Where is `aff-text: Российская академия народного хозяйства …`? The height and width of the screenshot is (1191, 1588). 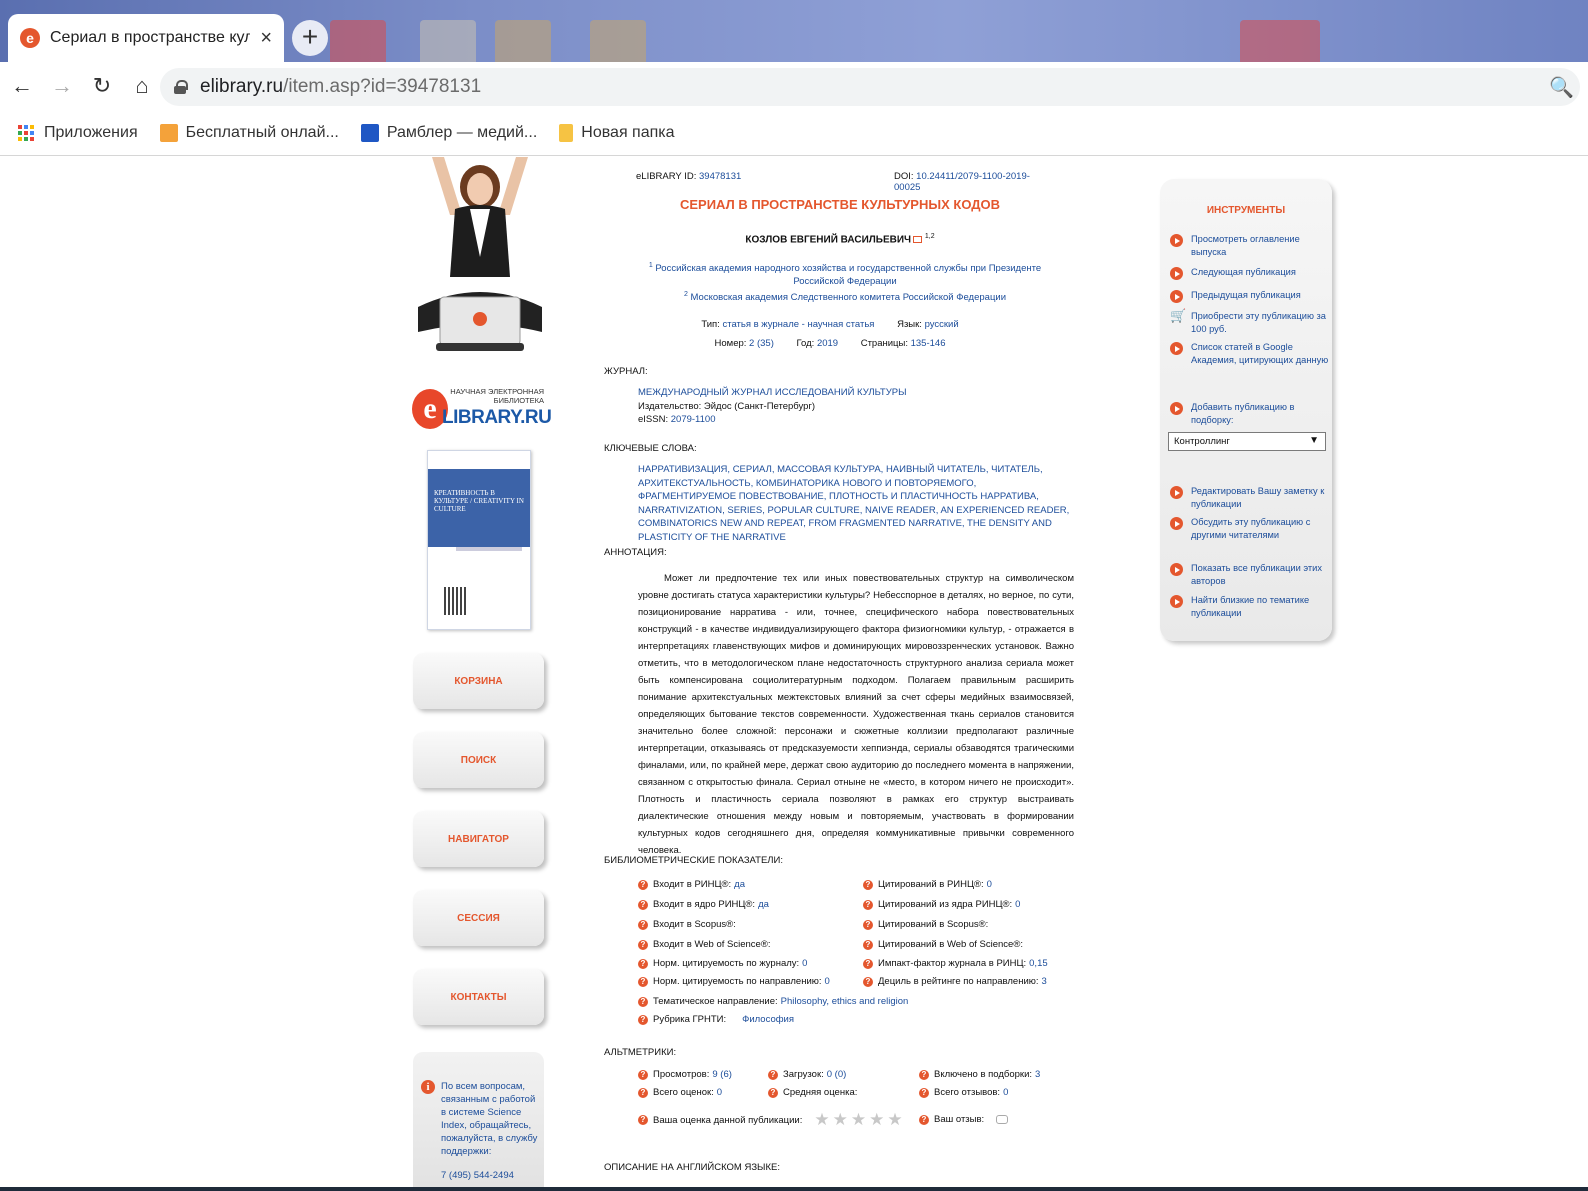
aff-text: Российская академия народного хозяйства … is located at coordinates (848, 275).